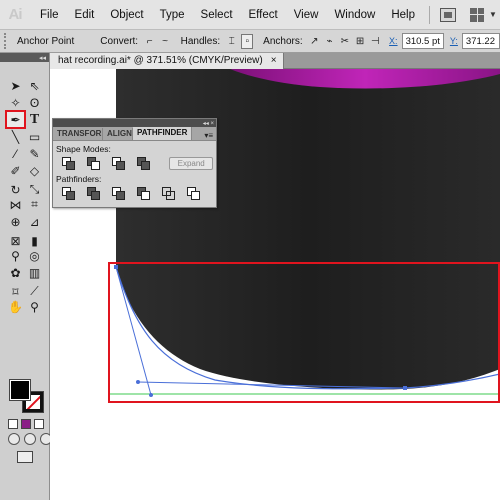 The height and width of the screenshot is (500, 500). Describe the element at coordinates (149, 41) in the screenshot. I see `convert-corner-icon: ⌐` at that location.